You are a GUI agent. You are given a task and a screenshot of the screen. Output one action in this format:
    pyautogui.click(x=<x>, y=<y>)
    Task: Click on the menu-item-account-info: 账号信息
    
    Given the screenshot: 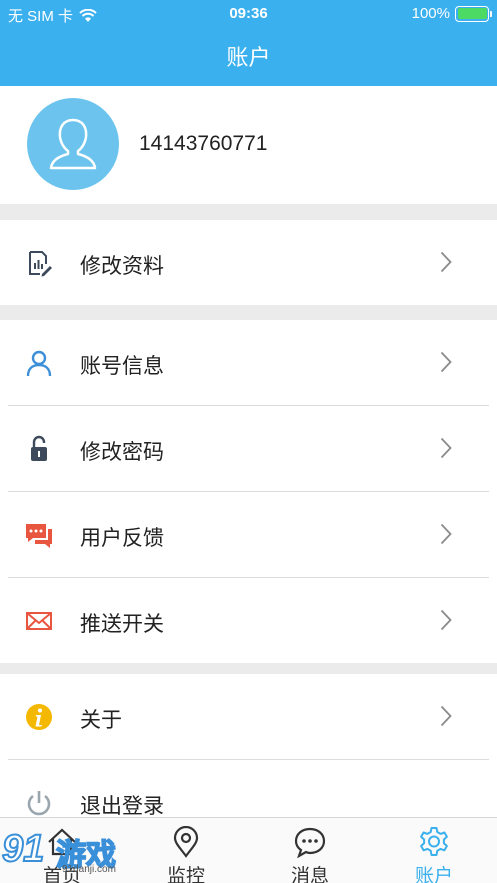 What is the action you would take?
    pyautogui.click(x=248, y=362)
    